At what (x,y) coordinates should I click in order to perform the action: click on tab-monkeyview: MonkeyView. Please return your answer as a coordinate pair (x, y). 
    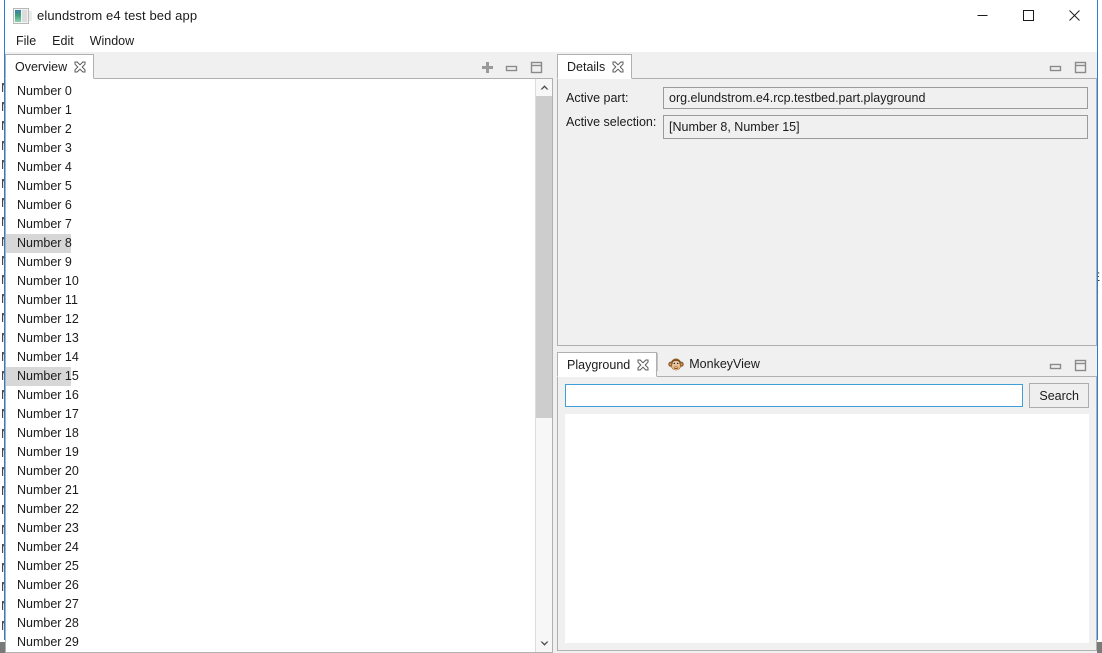
    Looking at the image, I should click on (713, 363).